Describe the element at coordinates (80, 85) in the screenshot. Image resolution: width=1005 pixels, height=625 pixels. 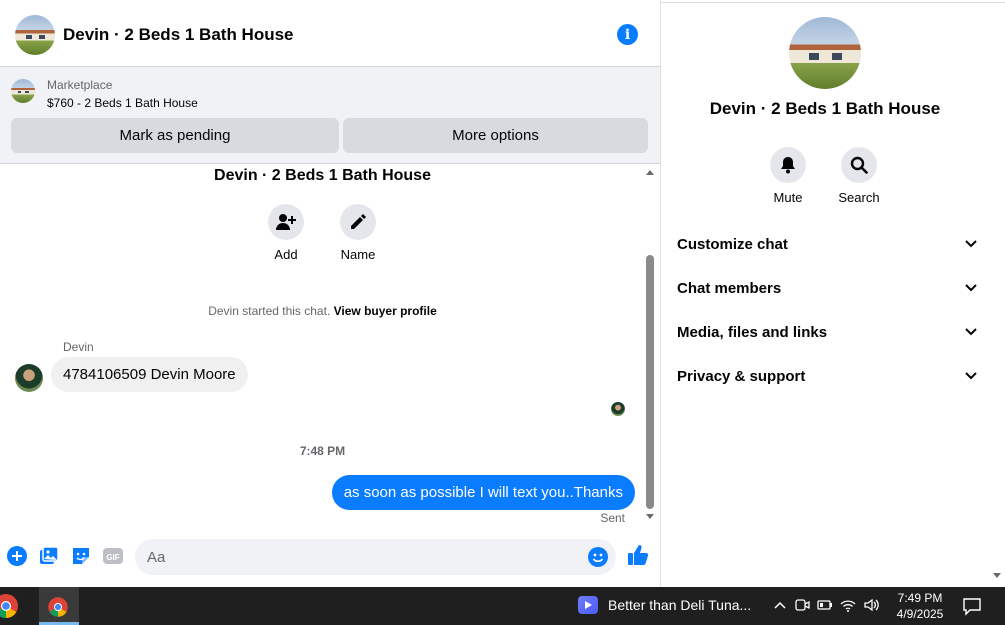
I see `marketplace-label: Marketplace` at that location.